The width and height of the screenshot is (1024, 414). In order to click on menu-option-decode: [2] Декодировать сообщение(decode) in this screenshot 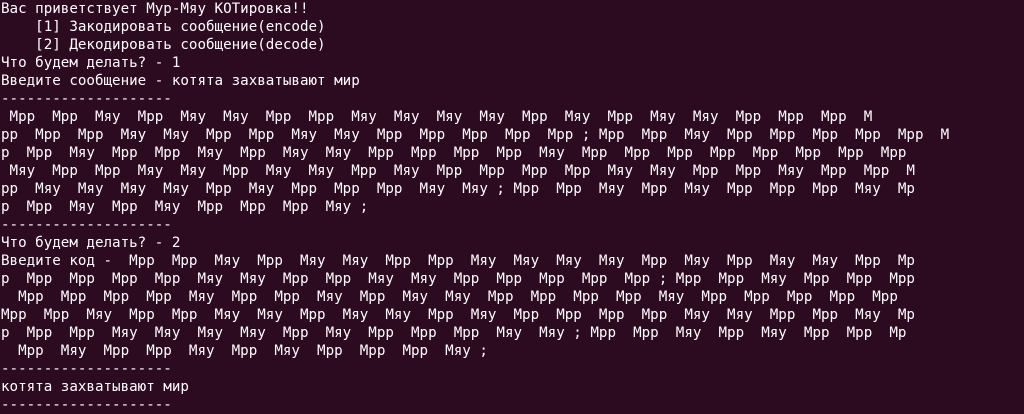, I will do `click(163, 45)`.